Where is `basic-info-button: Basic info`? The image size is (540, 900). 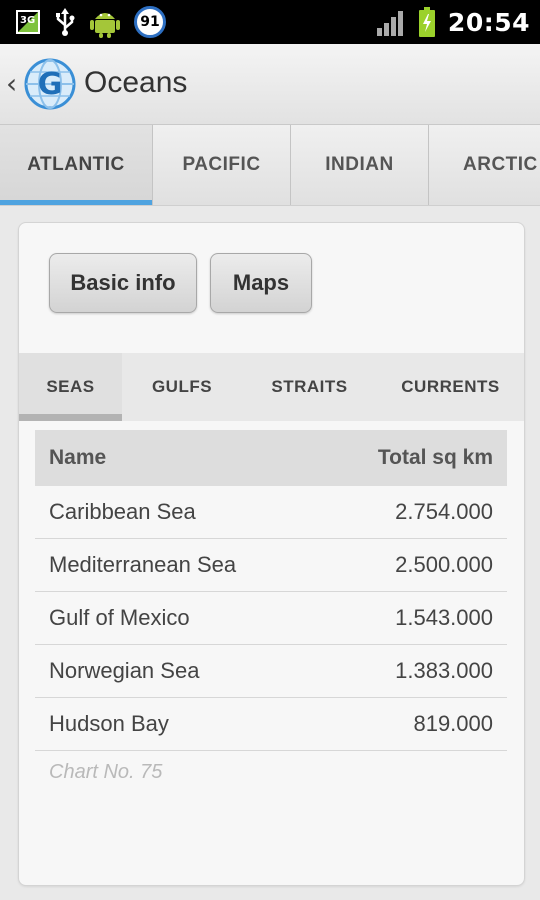 basic-info-button: Basic info is located at coordinates (123, 283).